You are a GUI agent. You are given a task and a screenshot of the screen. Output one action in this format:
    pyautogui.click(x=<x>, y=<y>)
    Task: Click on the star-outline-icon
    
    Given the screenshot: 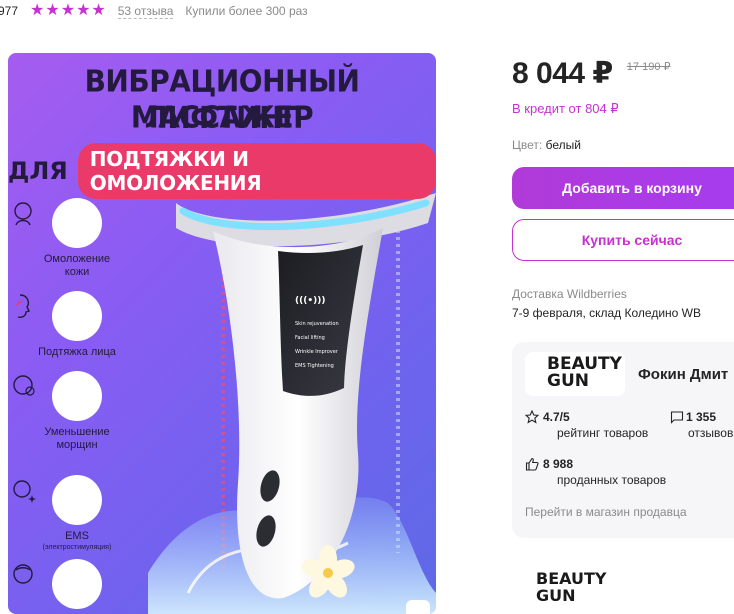 What is the action you would take?
    pyautogui.click(x=532, y=417)
    